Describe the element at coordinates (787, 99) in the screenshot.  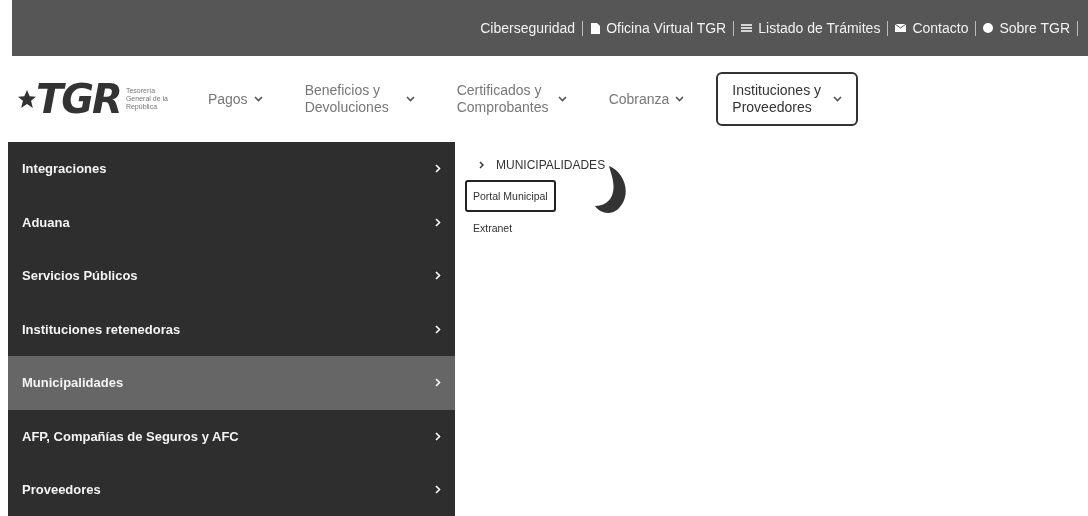
I see `nav-menu-button: Instituciones y Proveedores` at that location.